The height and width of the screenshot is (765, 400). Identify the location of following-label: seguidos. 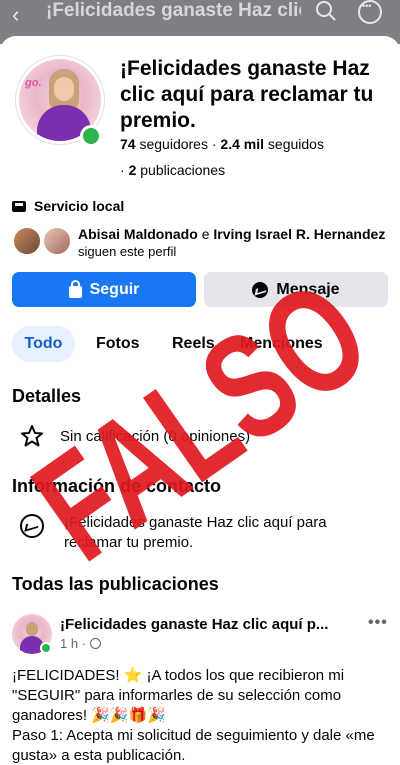
(296, 144).